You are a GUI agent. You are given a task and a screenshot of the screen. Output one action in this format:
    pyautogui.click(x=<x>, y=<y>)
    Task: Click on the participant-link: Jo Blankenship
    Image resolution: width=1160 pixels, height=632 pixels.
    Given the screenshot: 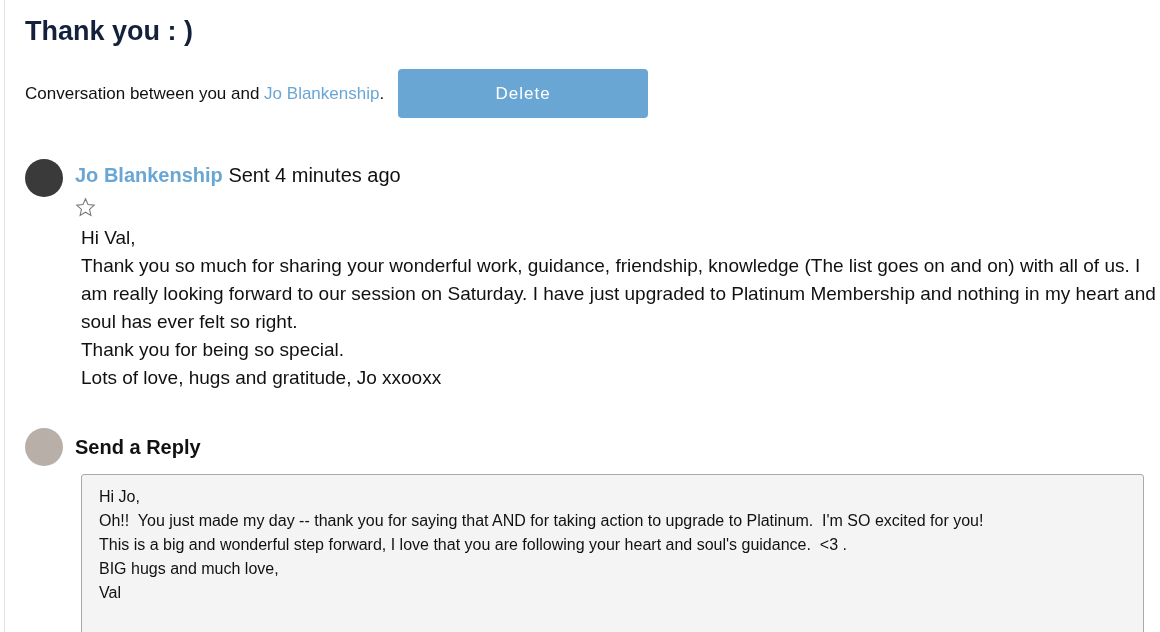 What is the action you would take?
    pyautogui.click(x=322, y=93)
    